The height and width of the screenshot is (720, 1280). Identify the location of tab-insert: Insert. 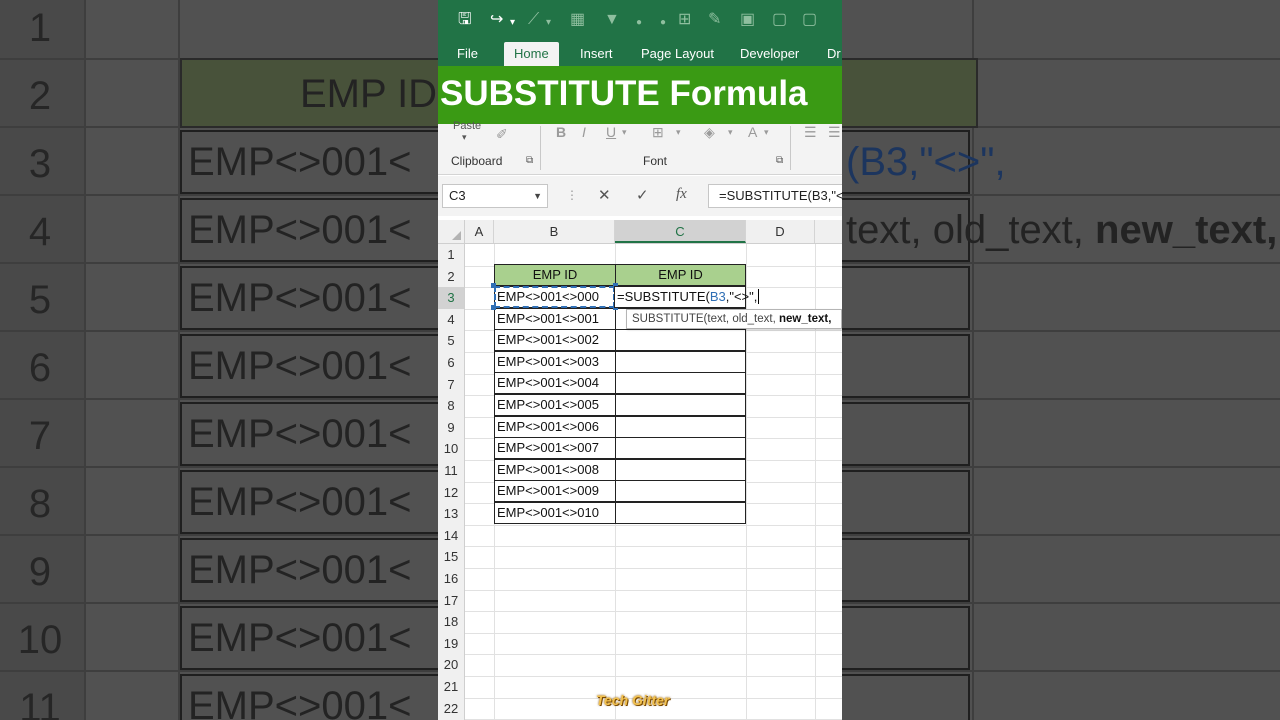
(596, 53).